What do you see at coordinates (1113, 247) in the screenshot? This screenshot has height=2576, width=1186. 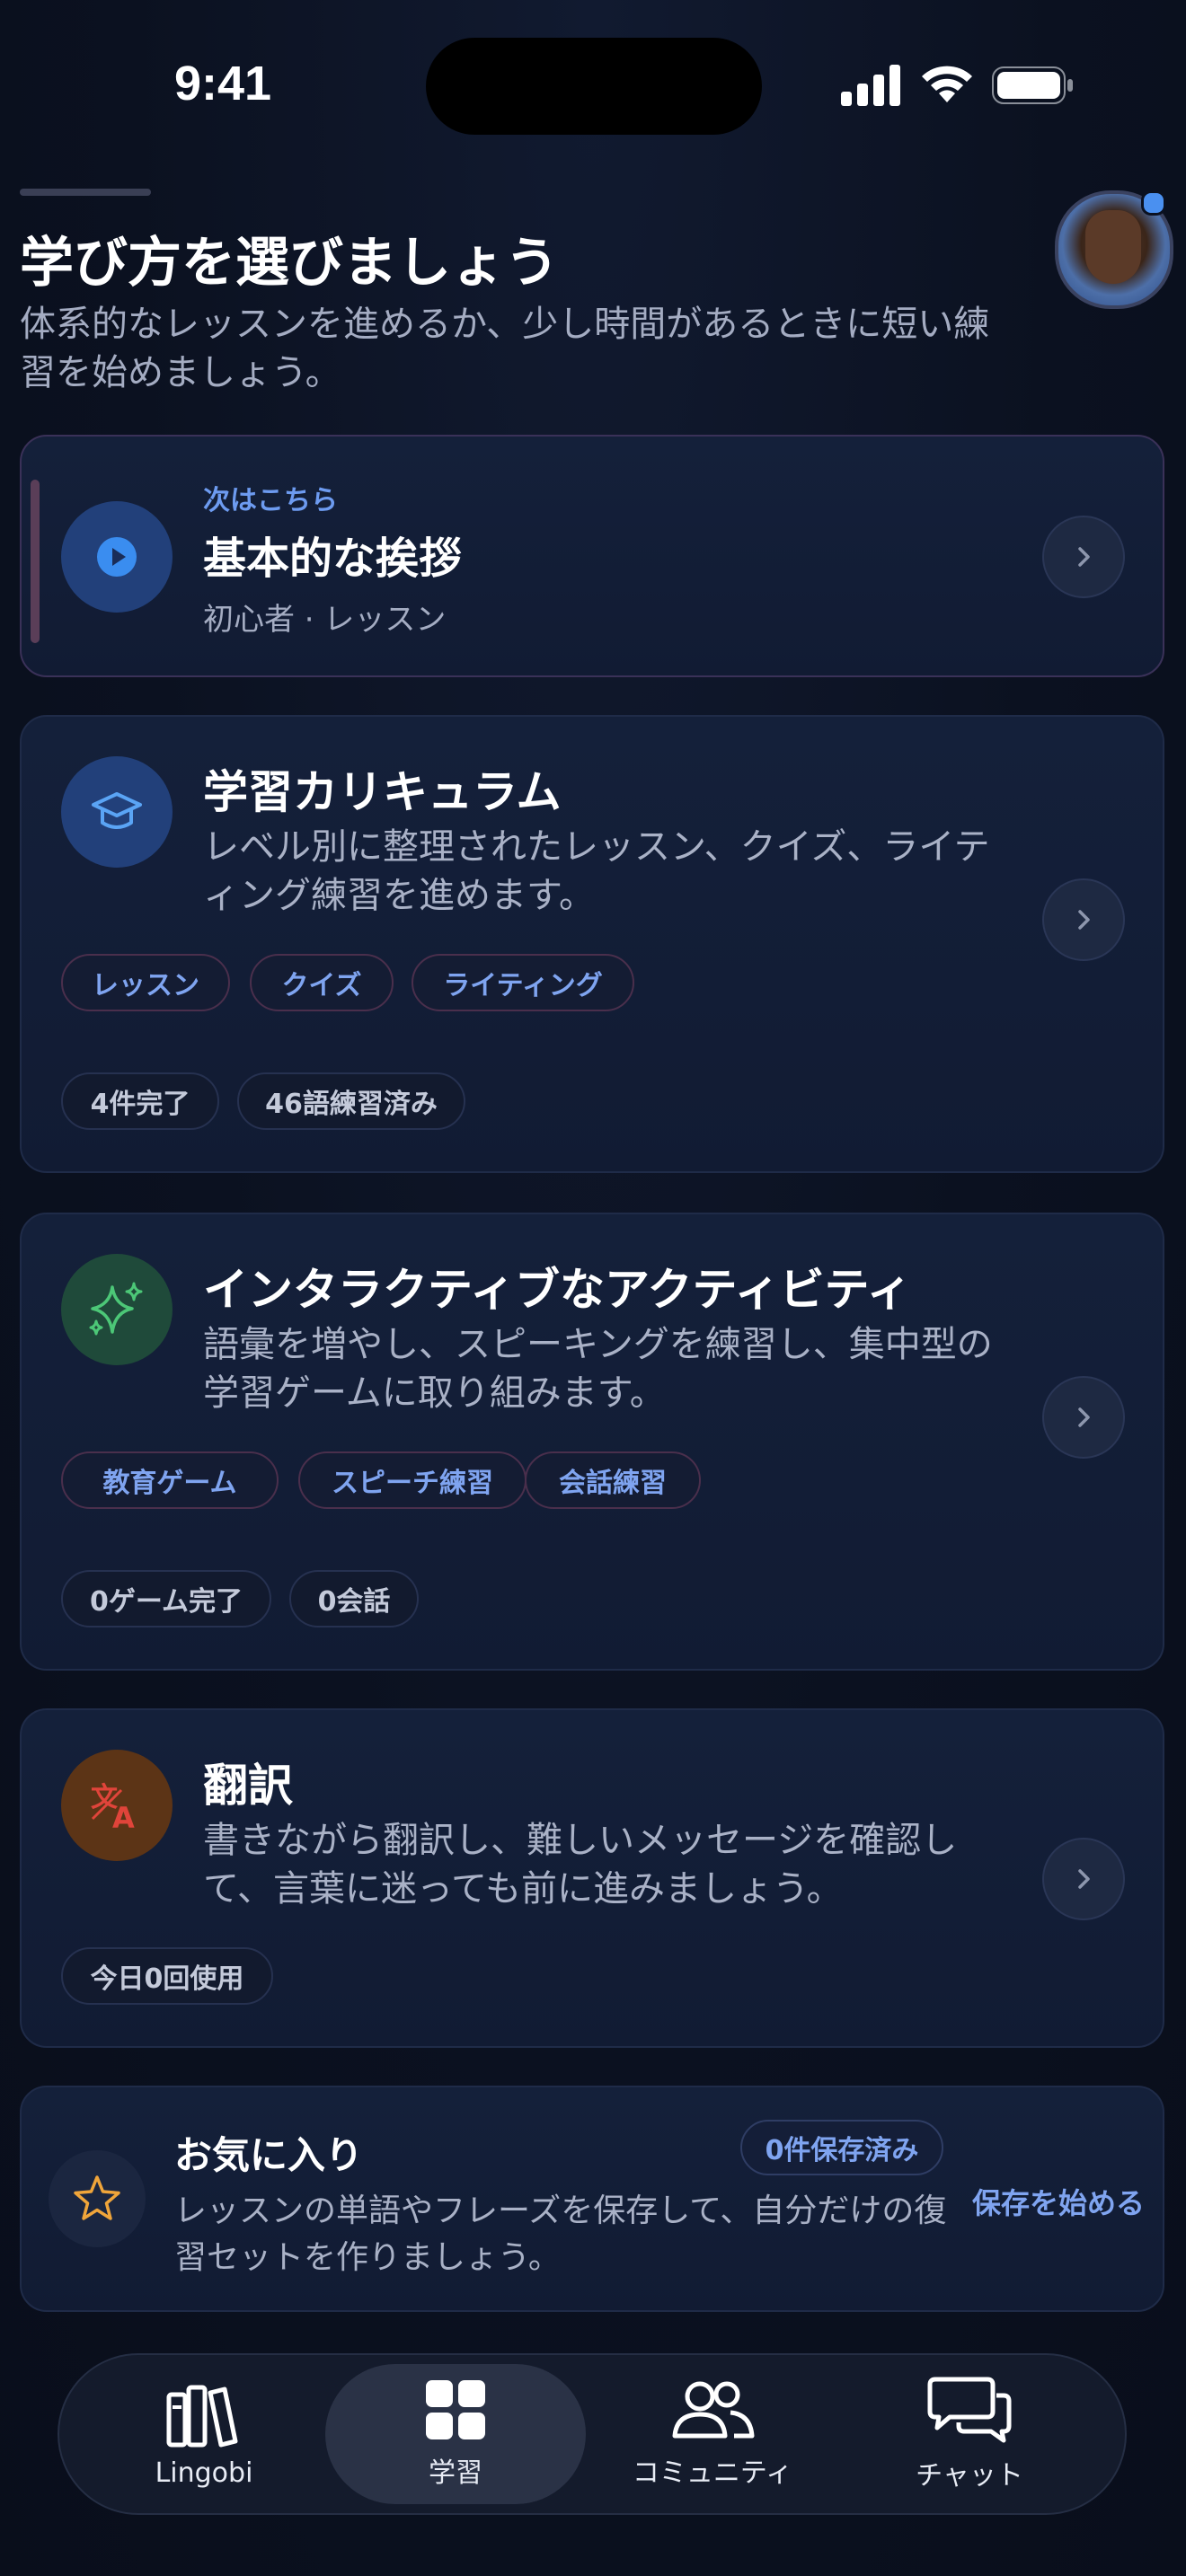 I see `avatar-face` at bounding box center [1113, 247].